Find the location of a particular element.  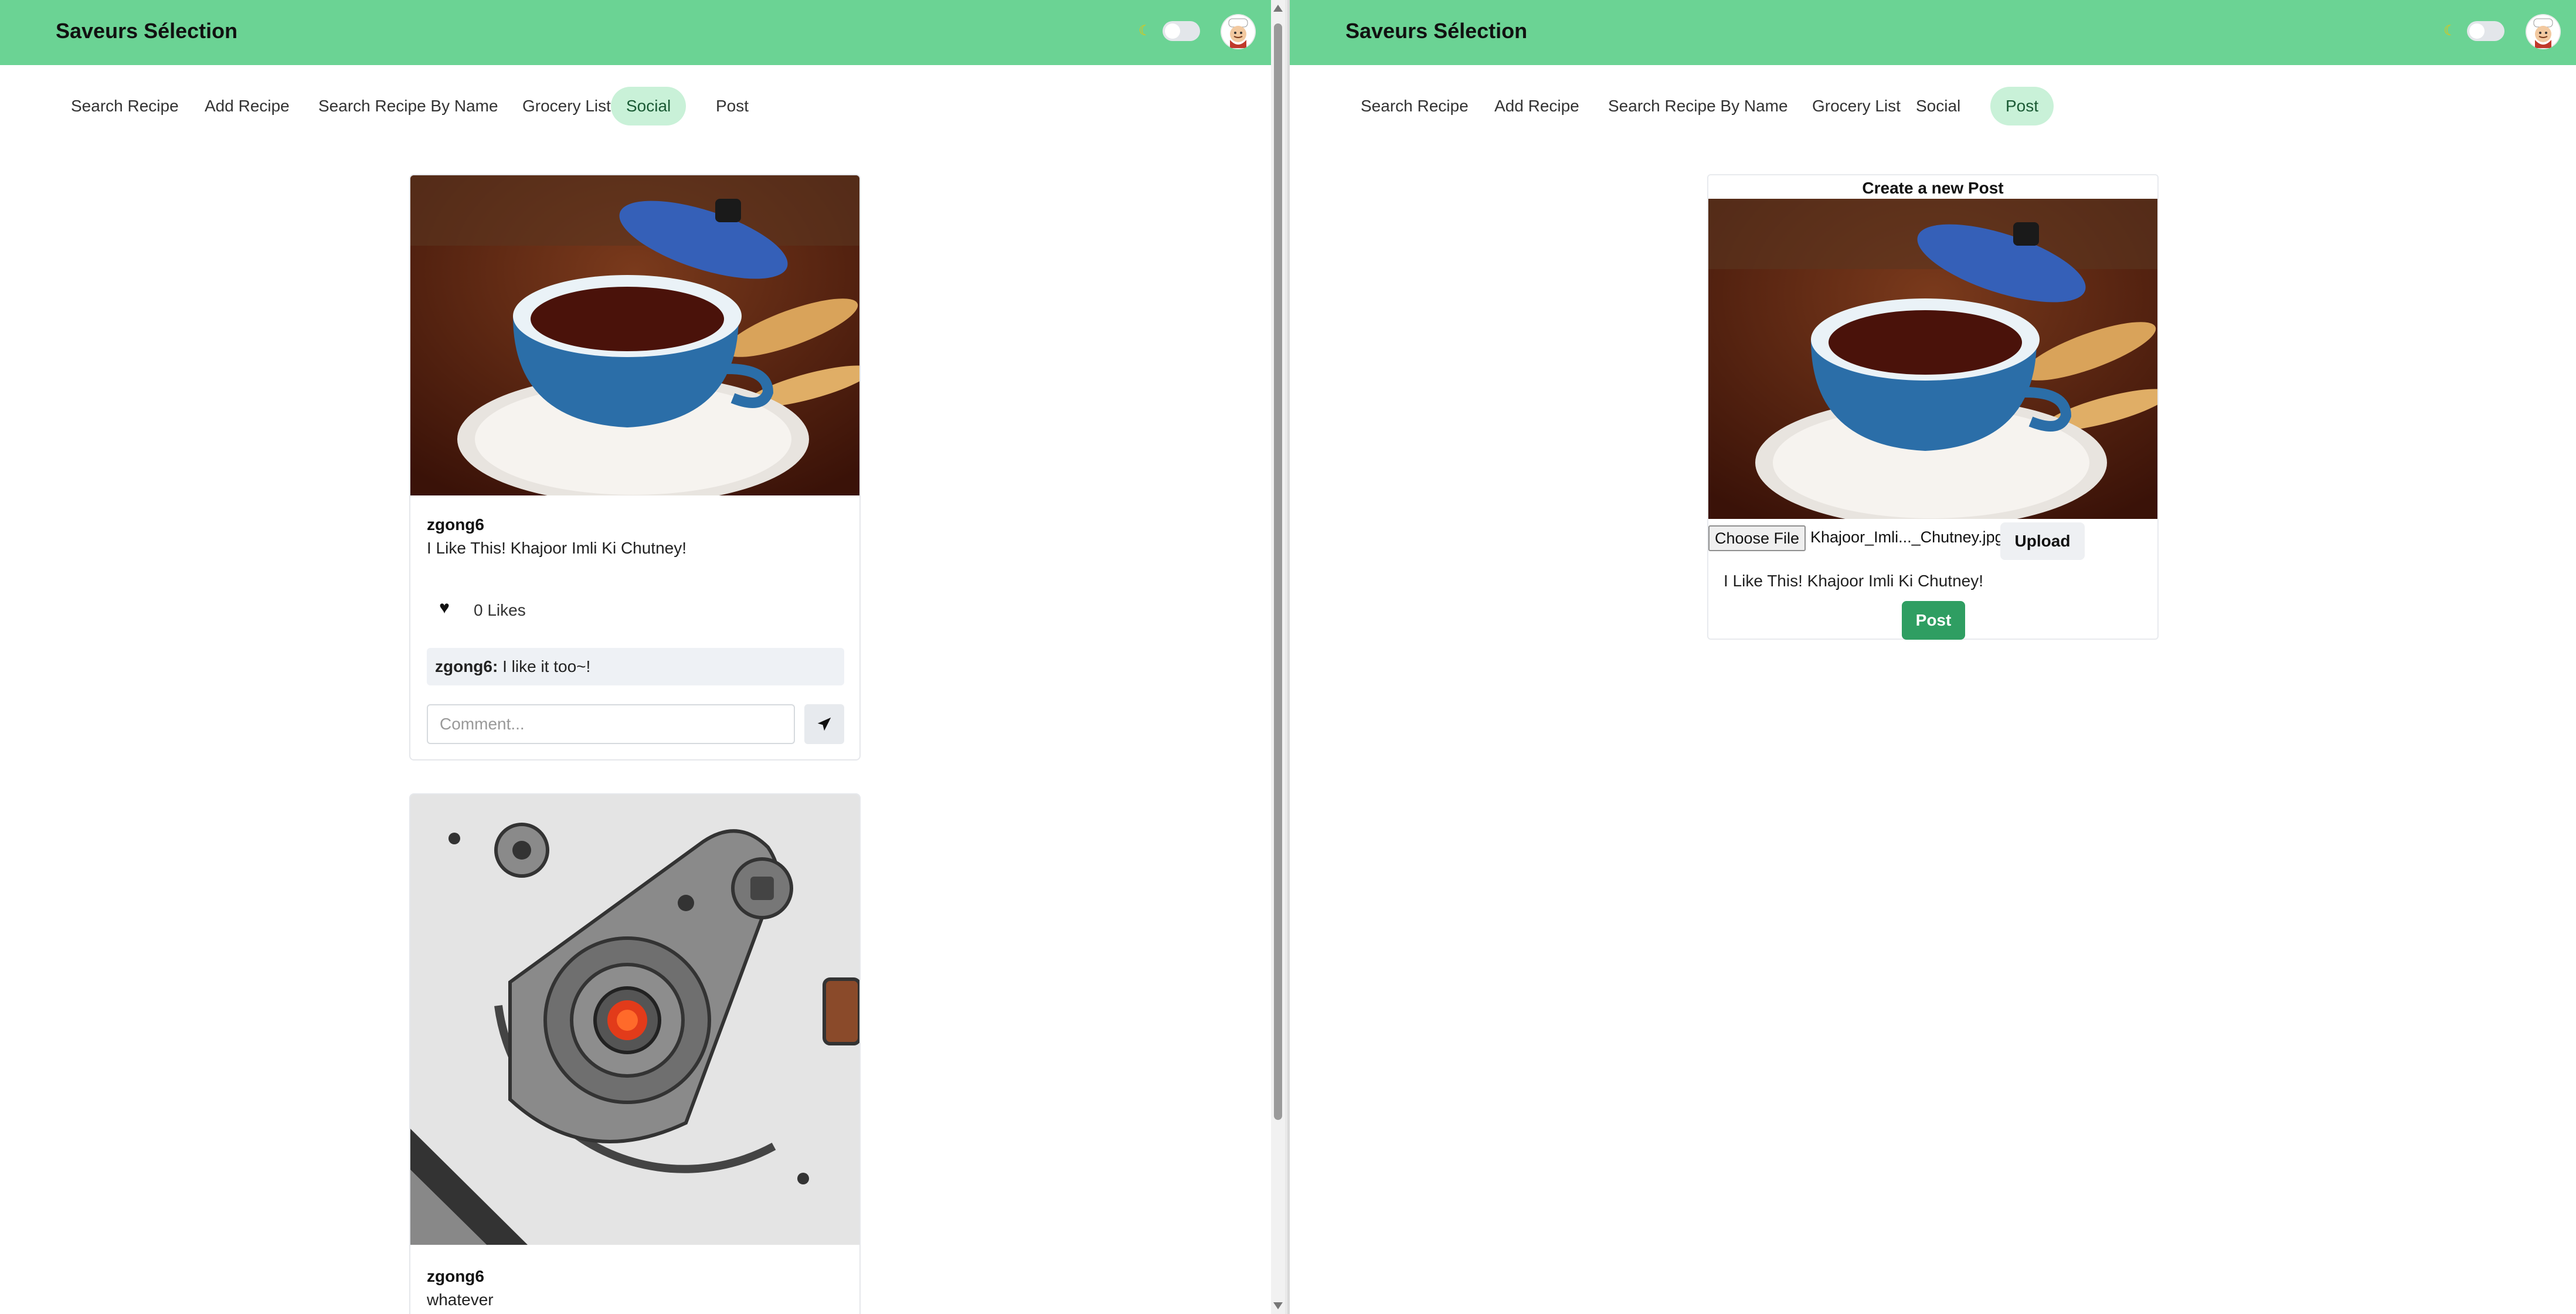

choose-file-button: Choose File is located at coordinates (1757, 538).